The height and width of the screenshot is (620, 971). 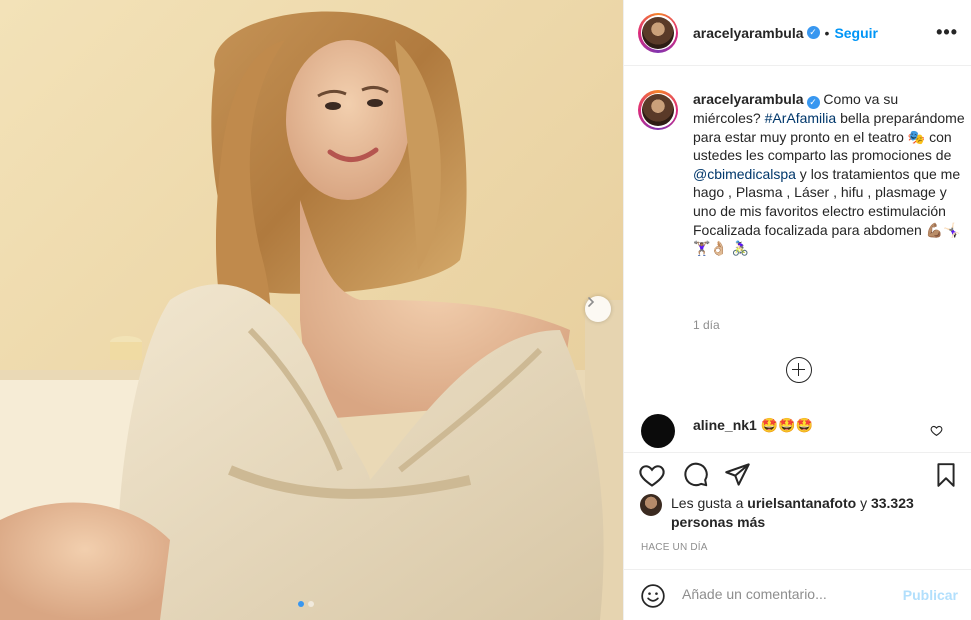 What do you see at coordinates (591, 302) in the screenshot?
I see `chevron-right-icon` at bounding box center [591, 302].